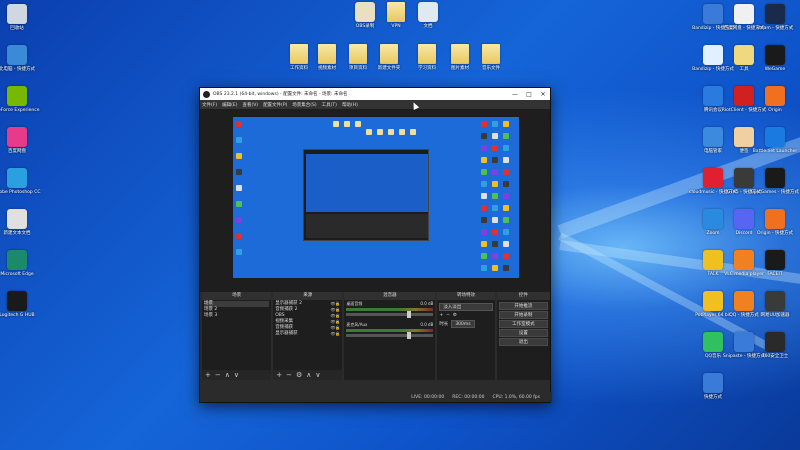 The height and width of the screenshot is (450, 800). I want to click on desktop-icon: 文档, so click(428, 16).